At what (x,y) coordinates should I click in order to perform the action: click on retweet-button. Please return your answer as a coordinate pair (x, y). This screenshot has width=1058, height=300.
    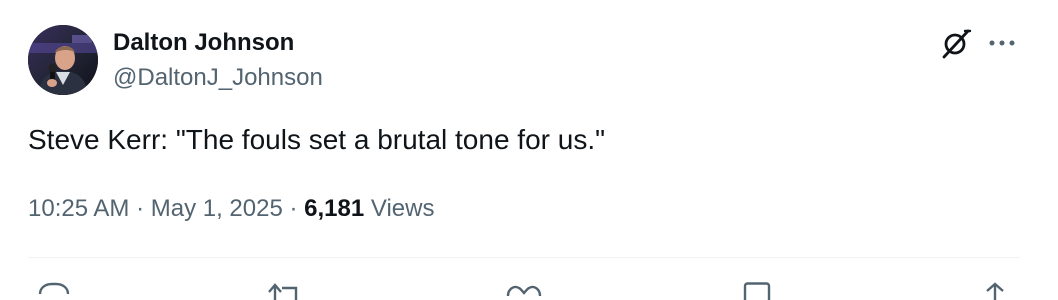
    Looking at the image, I should click on (286, 290).